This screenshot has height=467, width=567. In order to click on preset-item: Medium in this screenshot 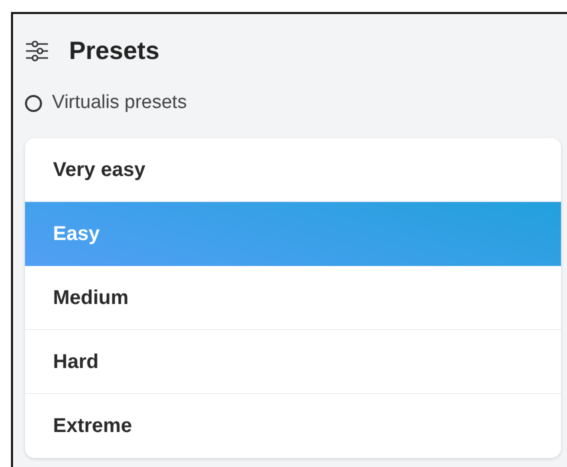, I will do `click(293, 298)`.